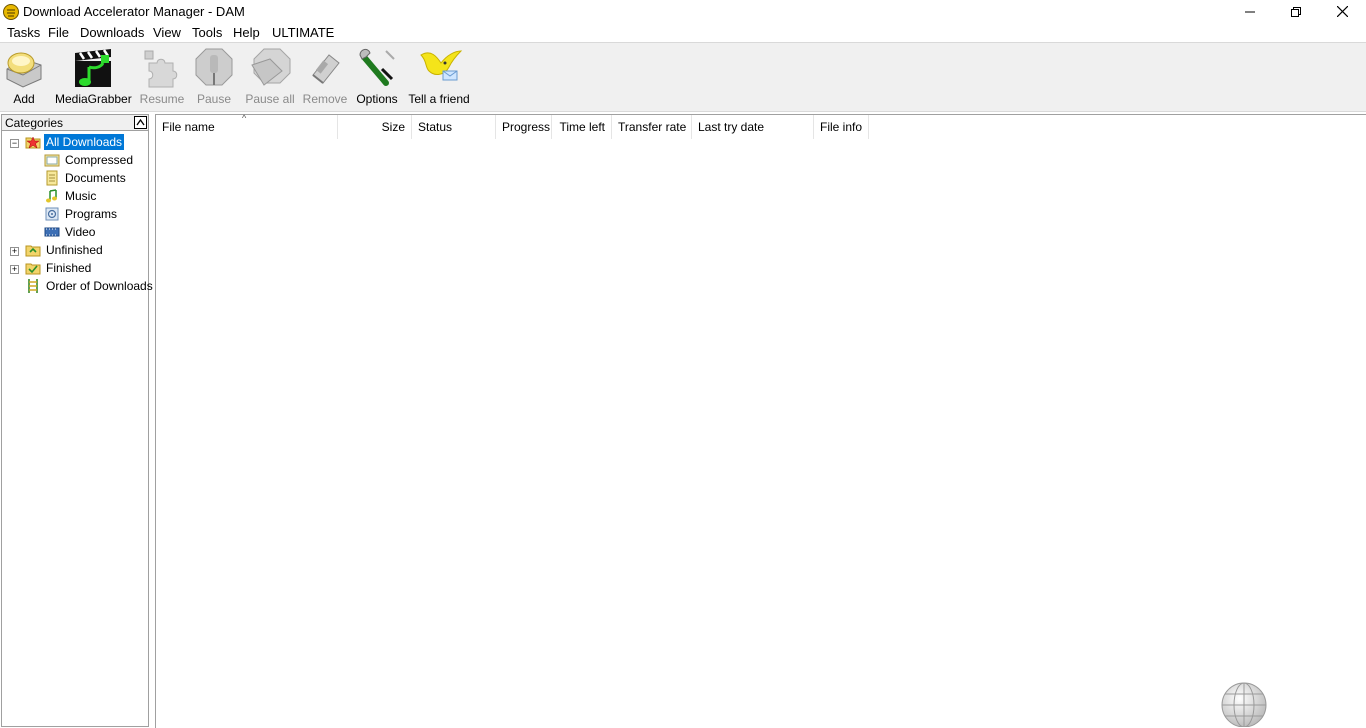  Describe the element at coordinates (52, 160) in the screenshot. I see `compressed-folder-icon` at that location.